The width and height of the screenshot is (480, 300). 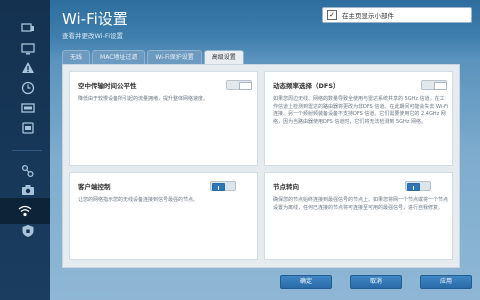 What do you see at coordinates (163, 118) in the screenshot?
I see `card-airtime-fairness: 空中传输时间公平性 降低由于较慢设备所引起的流量拥堵，提升整体网络速度。` at bounding box center [163, 118].